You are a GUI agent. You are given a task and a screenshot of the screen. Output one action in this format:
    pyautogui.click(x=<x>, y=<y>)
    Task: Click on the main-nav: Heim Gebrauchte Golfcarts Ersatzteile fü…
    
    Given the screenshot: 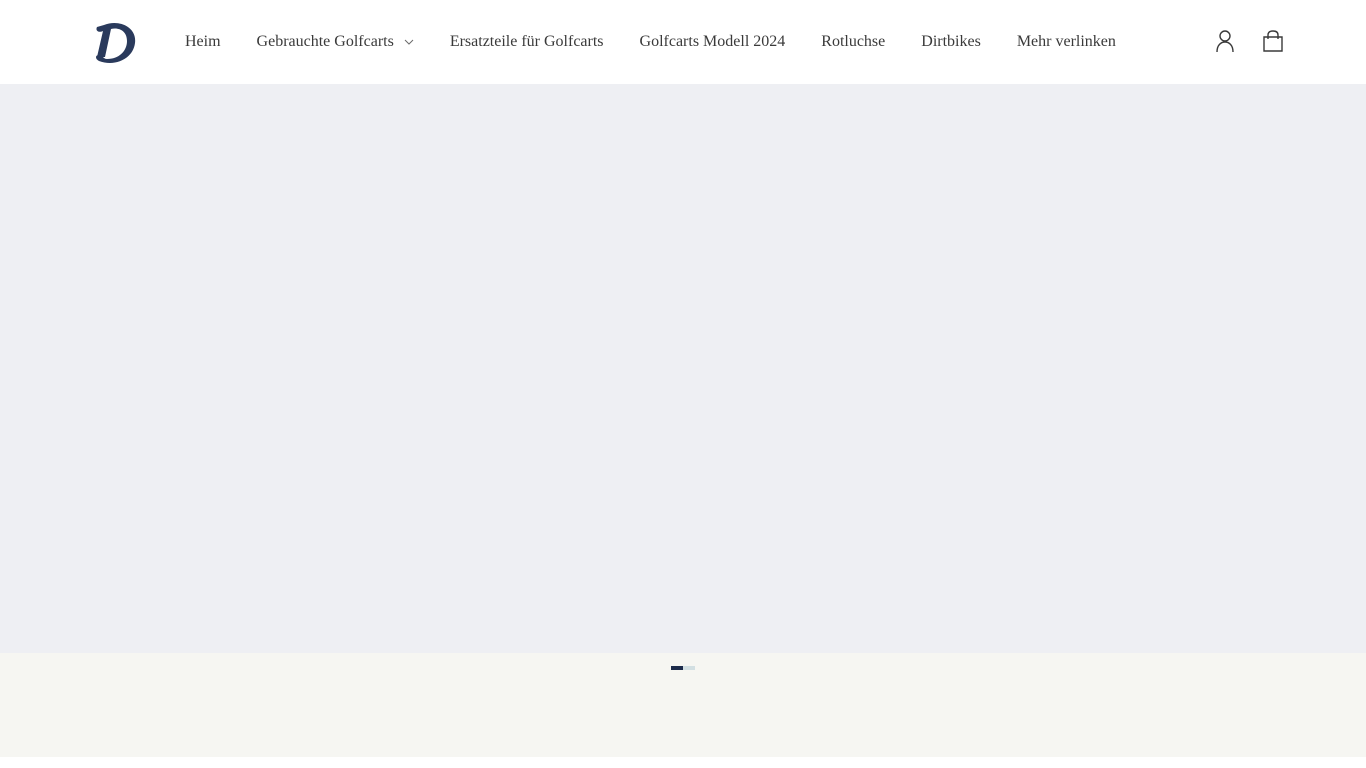 What is the action you would take?
    pyautogui.click(x=668, y=42)
    